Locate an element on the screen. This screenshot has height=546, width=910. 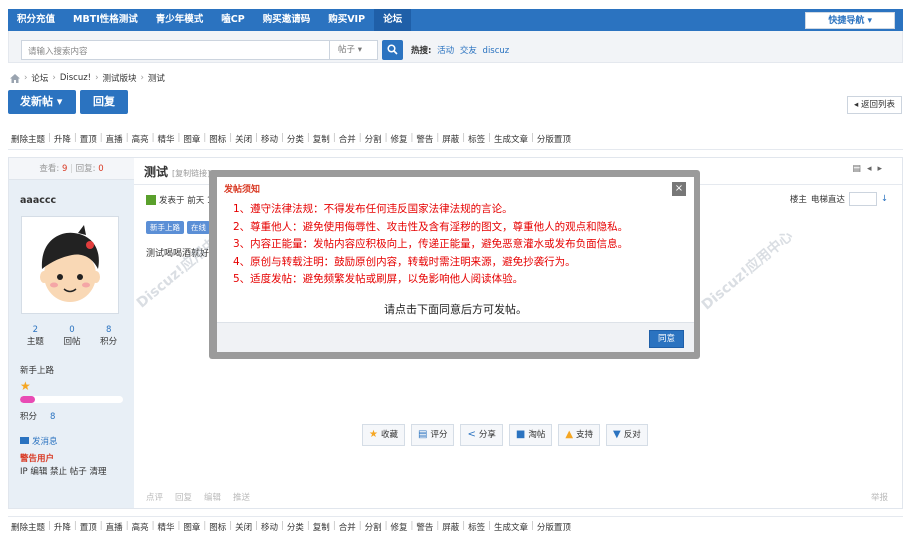
floor-jump-input is located at coordinates (862, 199).